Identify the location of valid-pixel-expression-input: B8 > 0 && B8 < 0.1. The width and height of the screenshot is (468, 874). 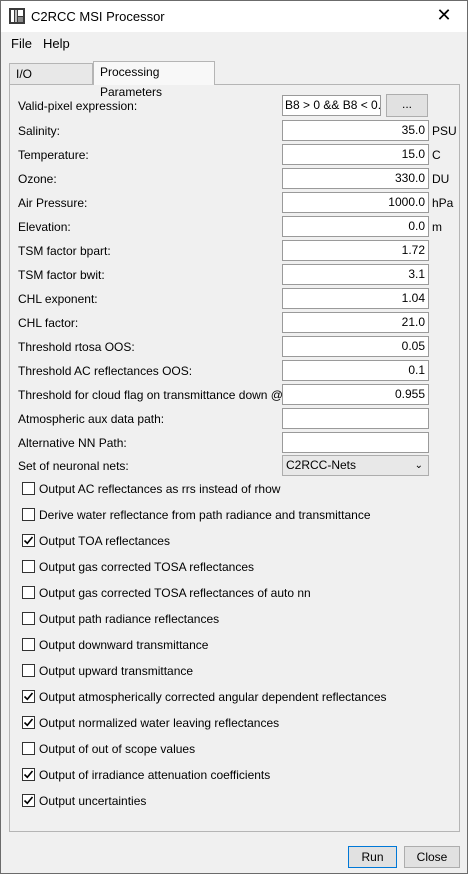
(331, 105).